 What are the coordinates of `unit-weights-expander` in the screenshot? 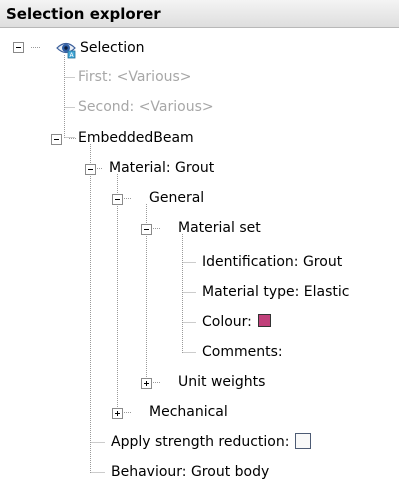 It's located at (146, 383).